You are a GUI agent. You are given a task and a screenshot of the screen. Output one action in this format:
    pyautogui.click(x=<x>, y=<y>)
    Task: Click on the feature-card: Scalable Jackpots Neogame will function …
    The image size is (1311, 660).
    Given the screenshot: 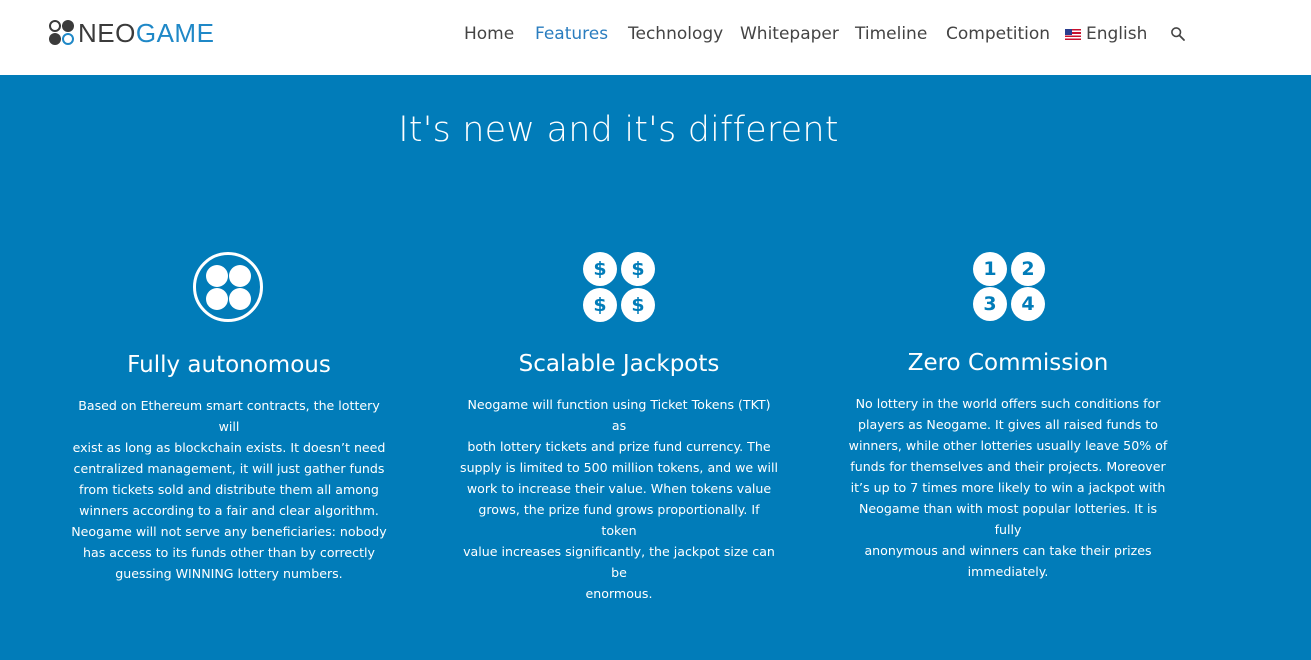 What is the action you would take?
    pyautogui.click(x=619, y=477)
    